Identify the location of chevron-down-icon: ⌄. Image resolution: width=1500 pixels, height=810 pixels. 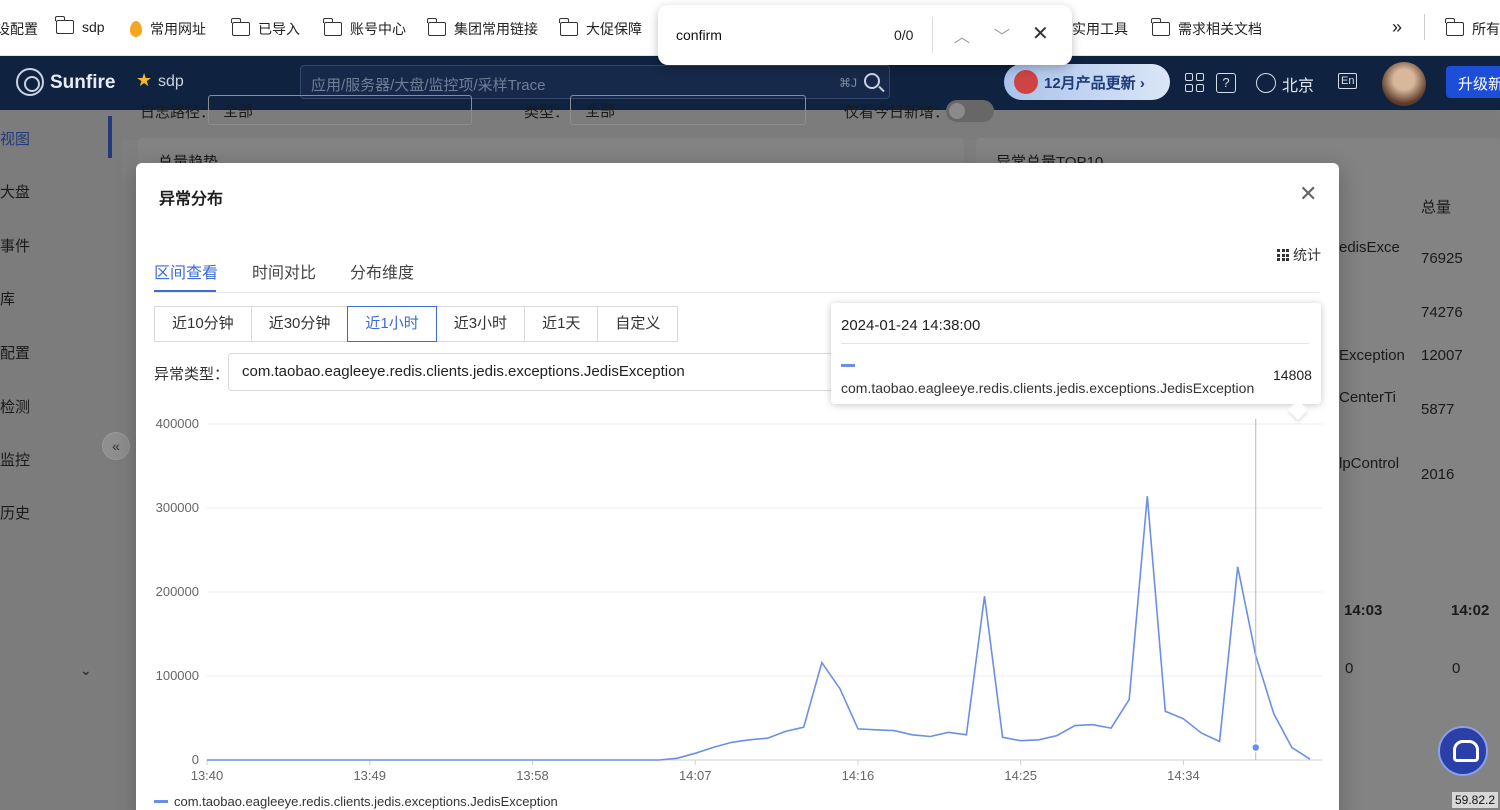
(86, 670).